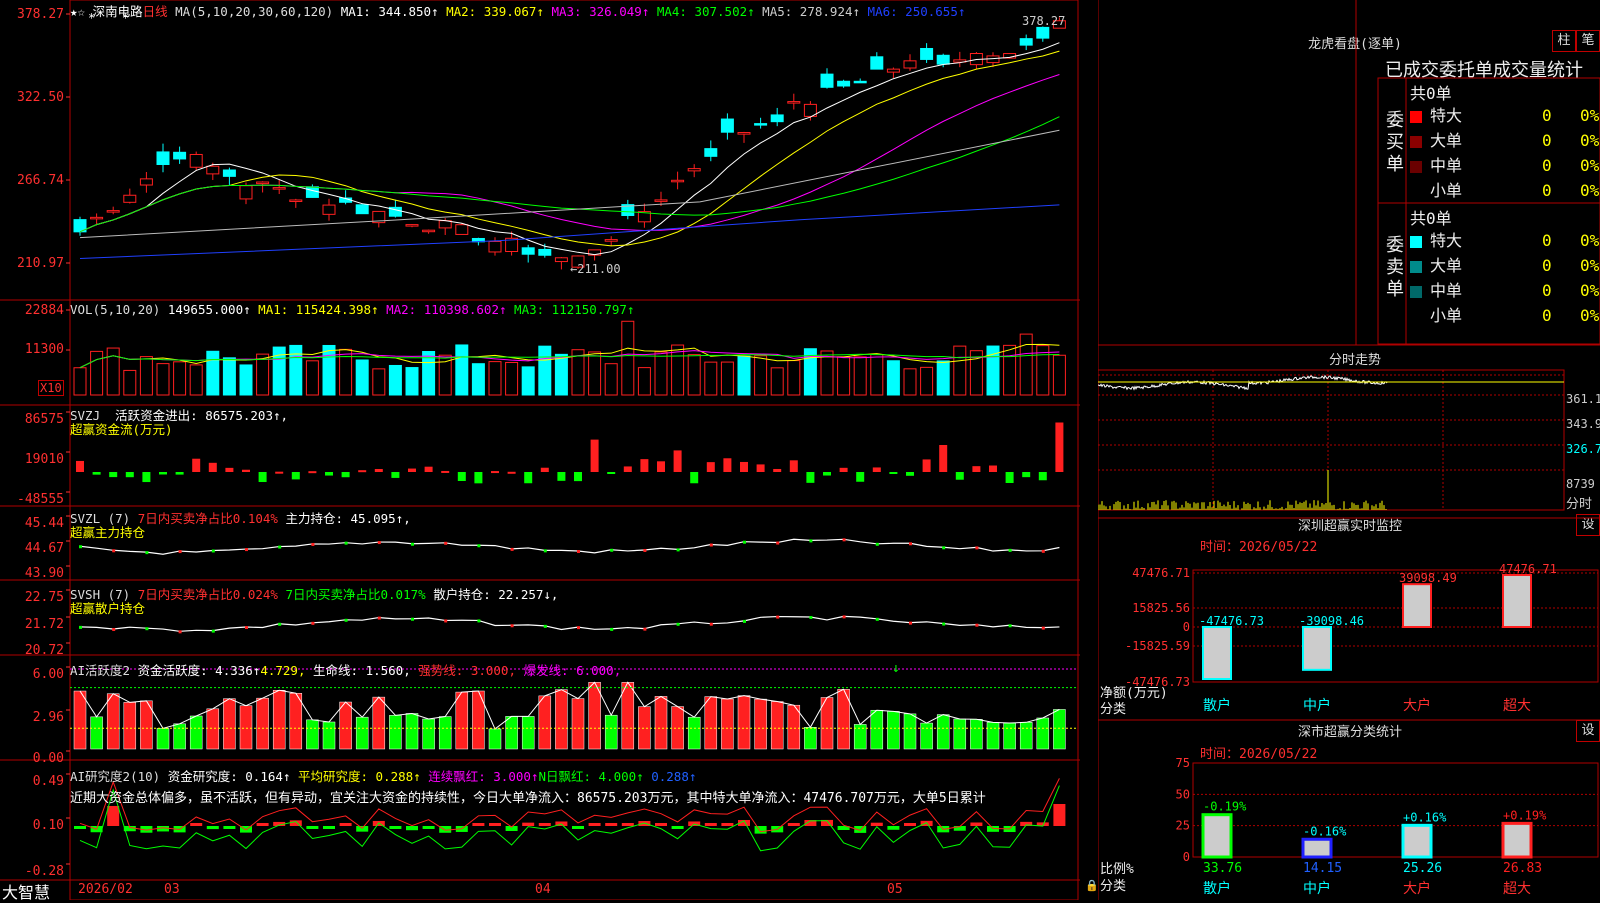 This screenshot has height=903, width=1600. What do you see at coordinates (1528, 569) in the screenshot?
I see `monitor-bar-label: 47476.71` at bounding box center [1528, 569].